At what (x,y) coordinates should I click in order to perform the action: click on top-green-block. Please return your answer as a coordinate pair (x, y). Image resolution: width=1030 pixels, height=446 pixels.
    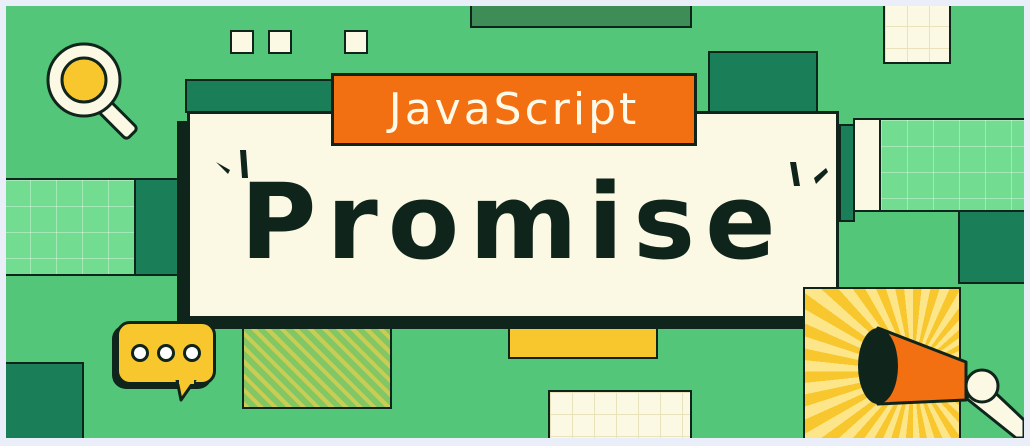
    Looking at the image, I should click on (581, 17).